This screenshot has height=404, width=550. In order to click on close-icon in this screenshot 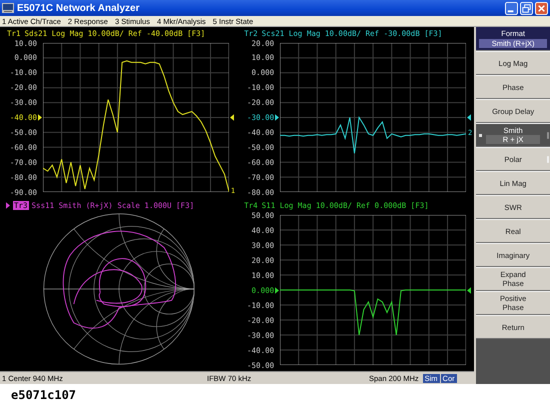, I will do `click(541, 8)`.